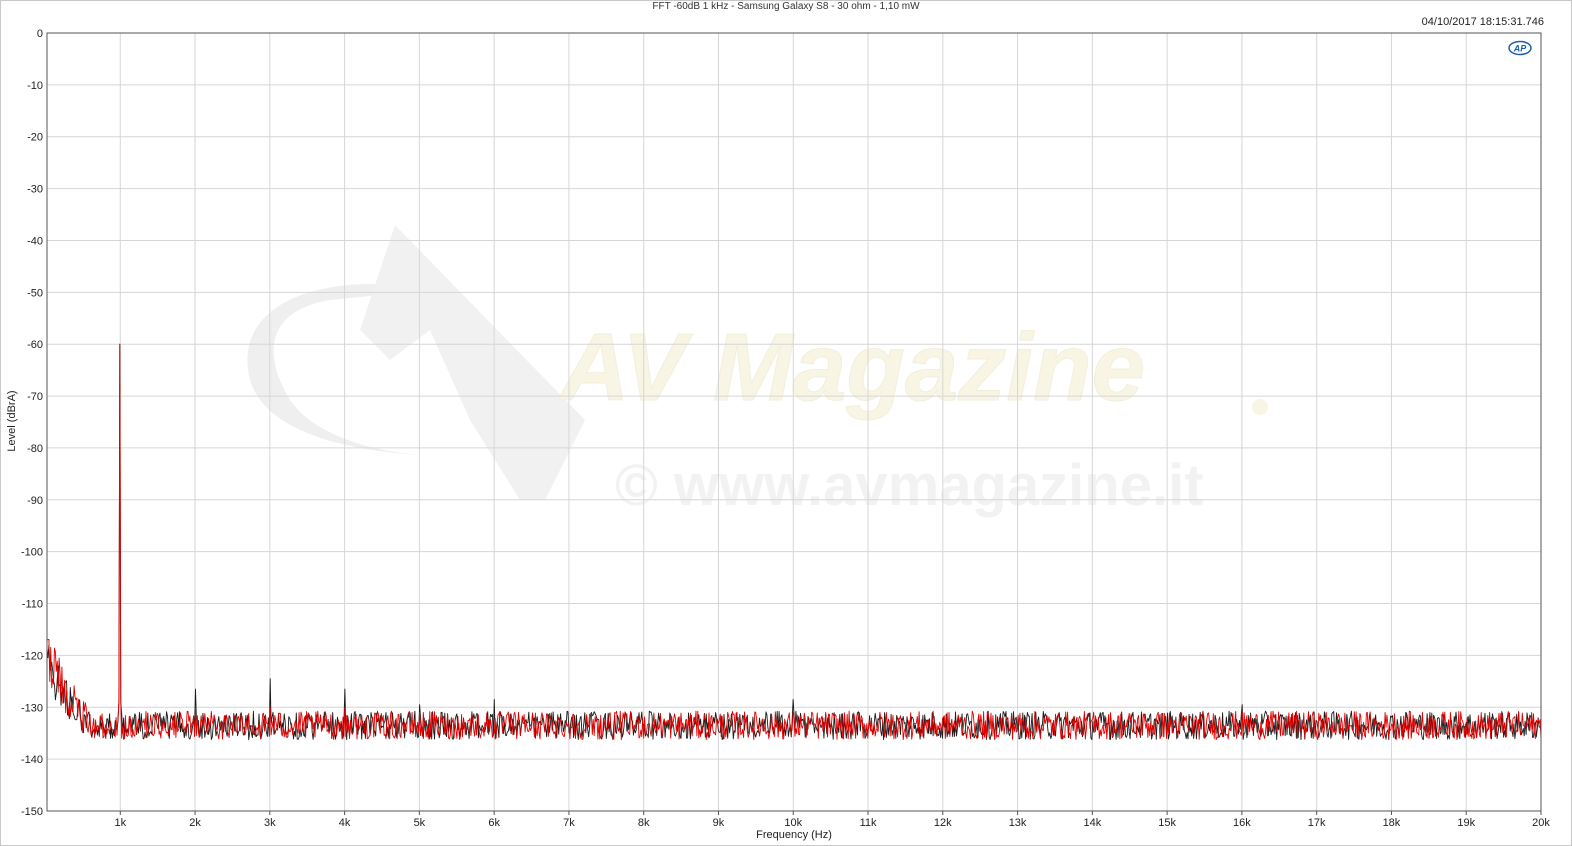 Image resolution: width=1572 pixels, height=846 pixels. Describe the element at coordinates (1018, 823) in the screenshot. I see `x-tick-label: 13k` at that location.